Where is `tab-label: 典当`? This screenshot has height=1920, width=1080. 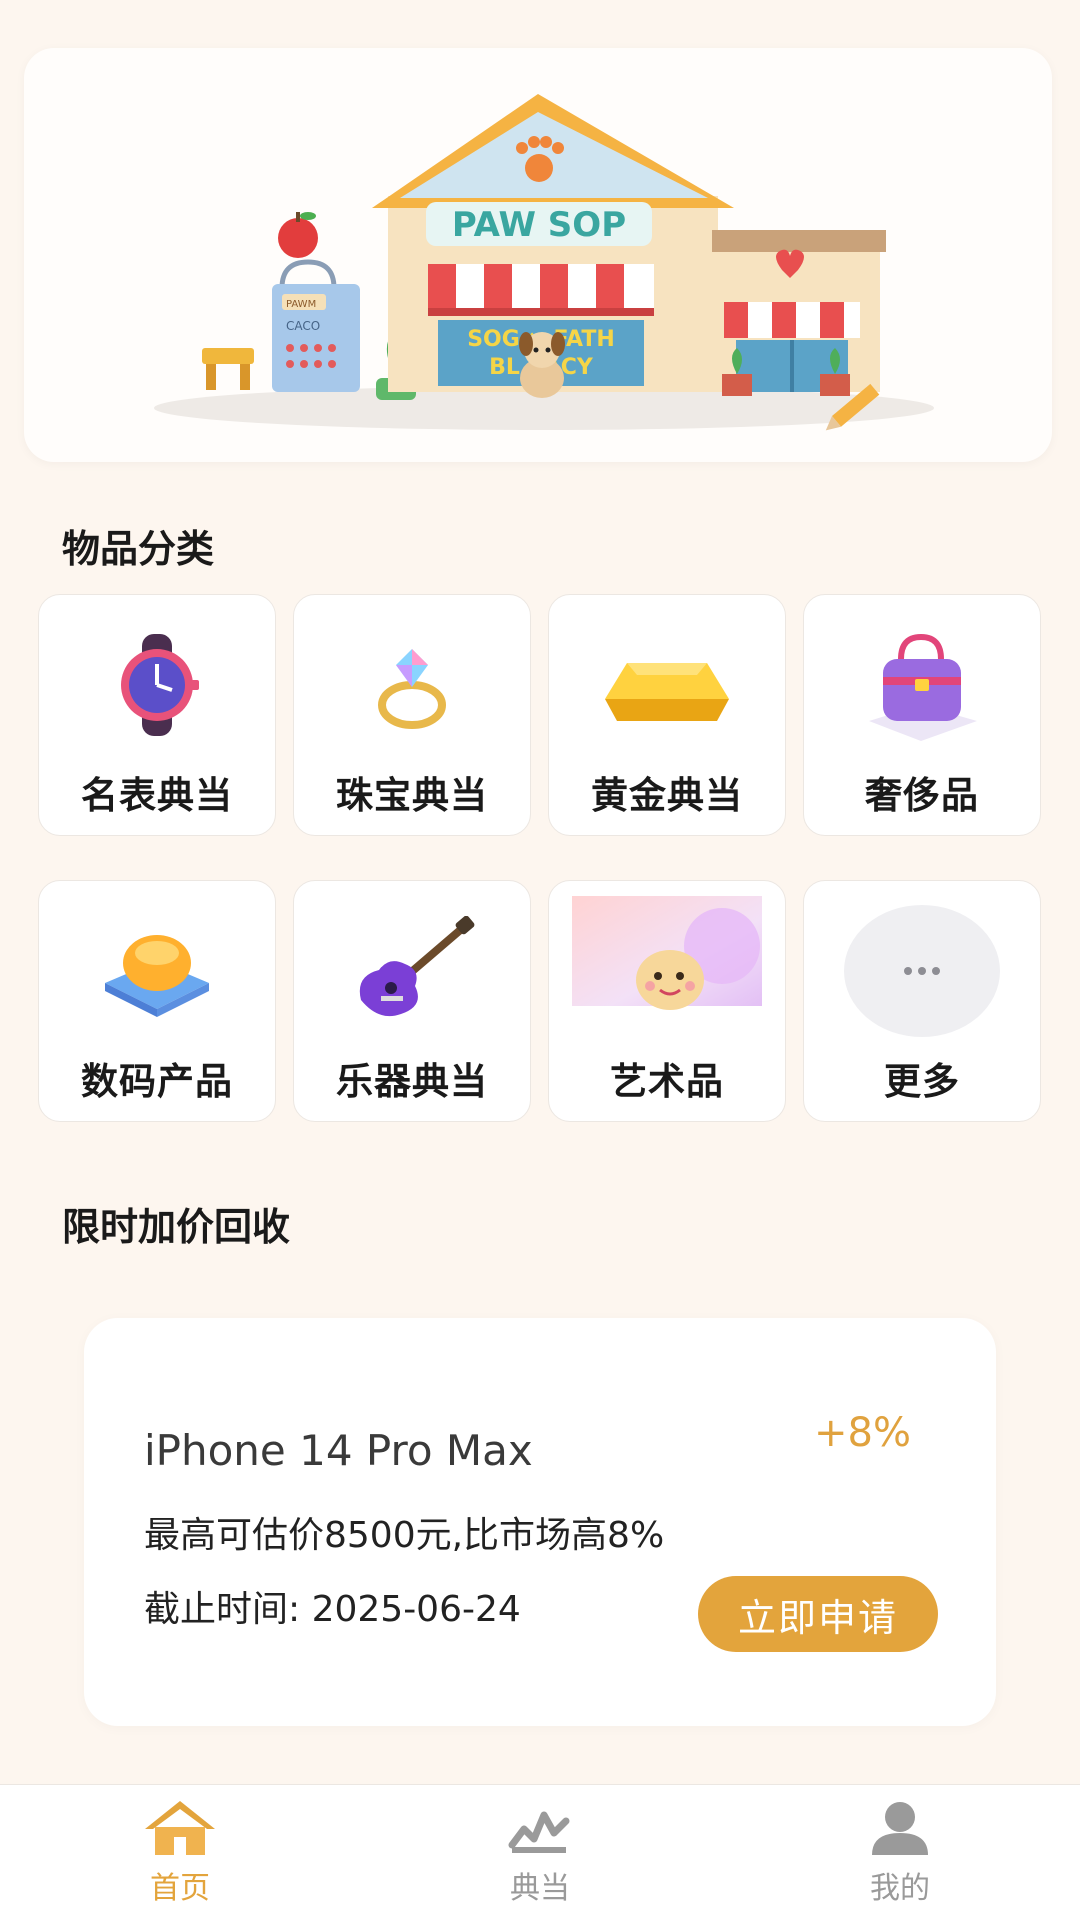
tab-label: 典当 is located at coordinates (540, 1888).